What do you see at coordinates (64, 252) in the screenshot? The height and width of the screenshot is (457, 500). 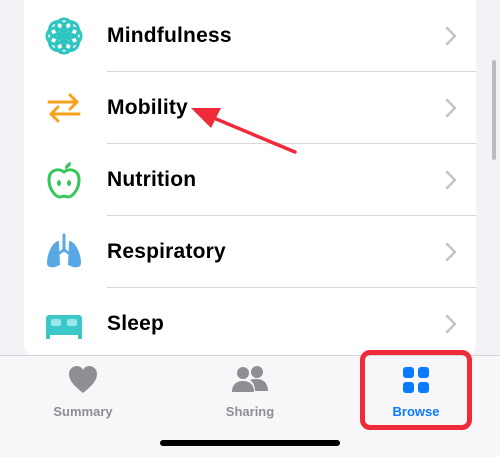 I see `lungs-icon` at bounding box center [64, 252].